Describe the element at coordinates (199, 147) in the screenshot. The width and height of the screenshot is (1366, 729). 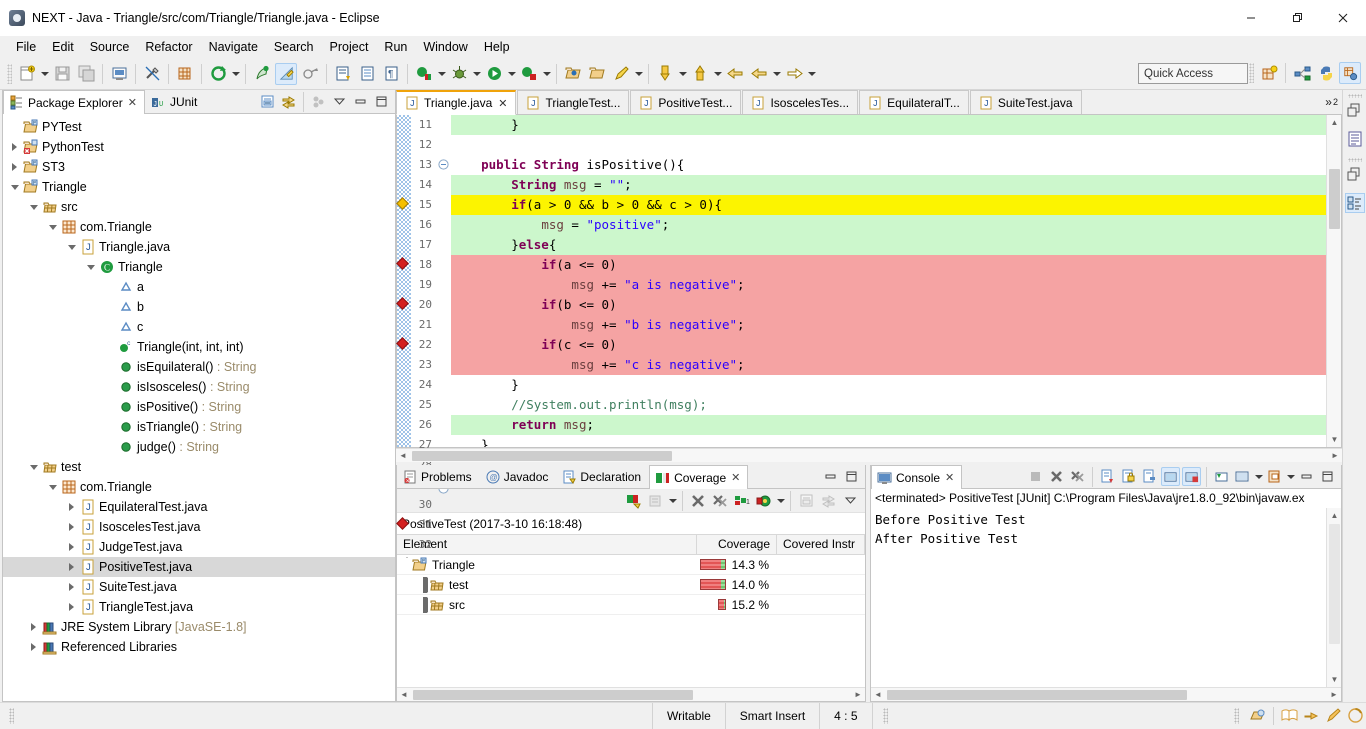
I see `tree-item: PythonTest` at that location.